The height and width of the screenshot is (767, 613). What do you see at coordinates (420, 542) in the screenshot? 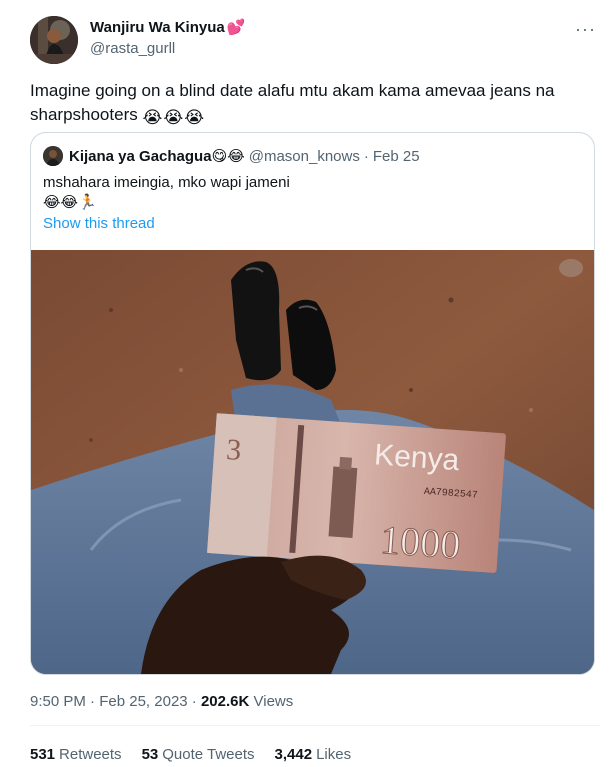
I see `banknote-value: 1000` at bounding box center [420, 542].